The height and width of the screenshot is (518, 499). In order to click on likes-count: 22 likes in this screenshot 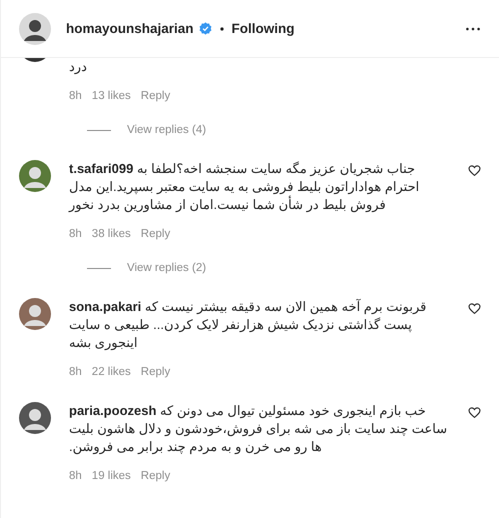, I will do `click(111, 372)`.